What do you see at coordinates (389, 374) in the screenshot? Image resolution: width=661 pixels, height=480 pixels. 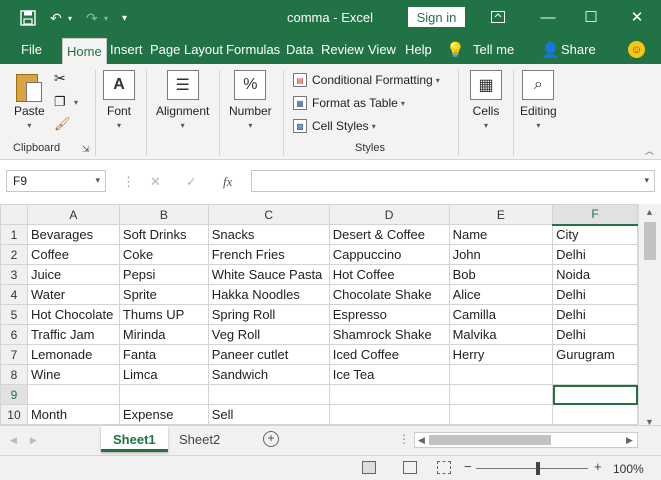 I see `cell-d8: Ice Tea` at bounding box center [389, 374].